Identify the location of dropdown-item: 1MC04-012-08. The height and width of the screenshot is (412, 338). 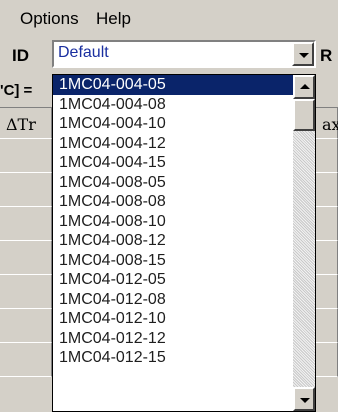
(173, 300).